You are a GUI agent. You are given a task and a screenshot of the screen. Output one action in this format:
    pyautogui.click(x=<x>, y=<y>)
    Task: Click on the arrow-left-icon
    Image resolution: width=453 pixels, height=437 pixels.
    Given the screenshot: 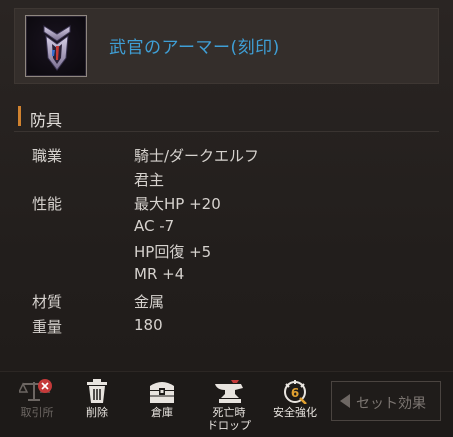 What is the action you would take?
    pyautogui.click(x=345, y=401)
    